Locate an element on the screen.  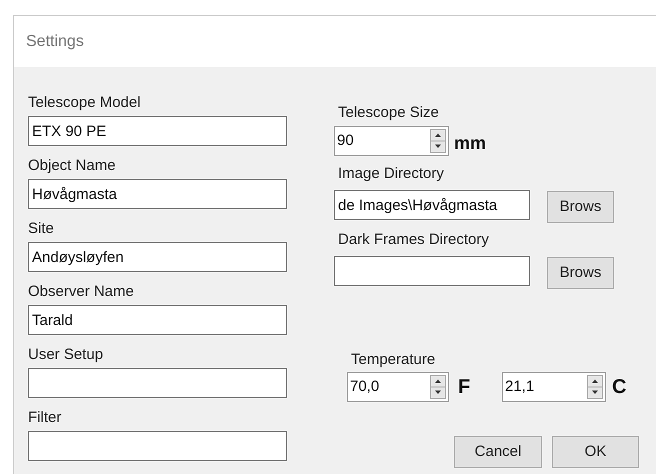
dialog-button: Cancel is located at coordinates (498, 452).